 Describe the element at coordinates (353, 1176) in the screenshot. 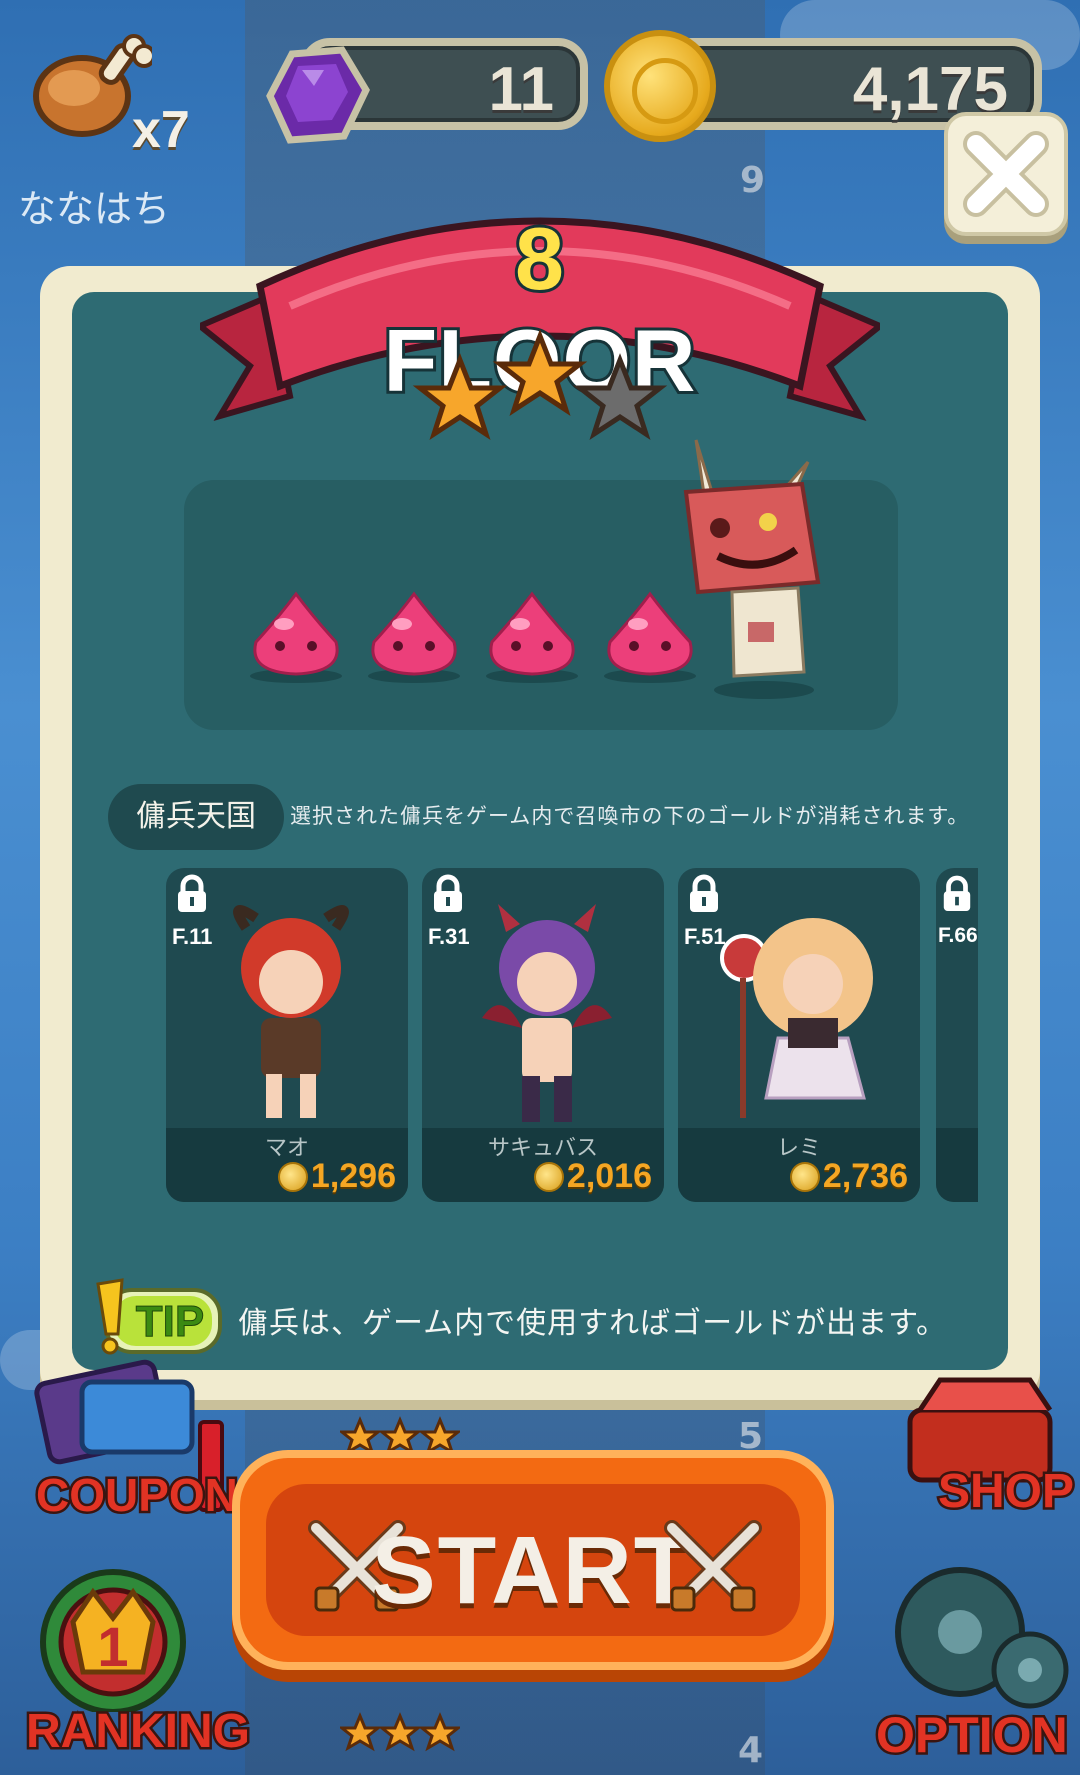

I see `mercenary-price: 1,296` at that location.